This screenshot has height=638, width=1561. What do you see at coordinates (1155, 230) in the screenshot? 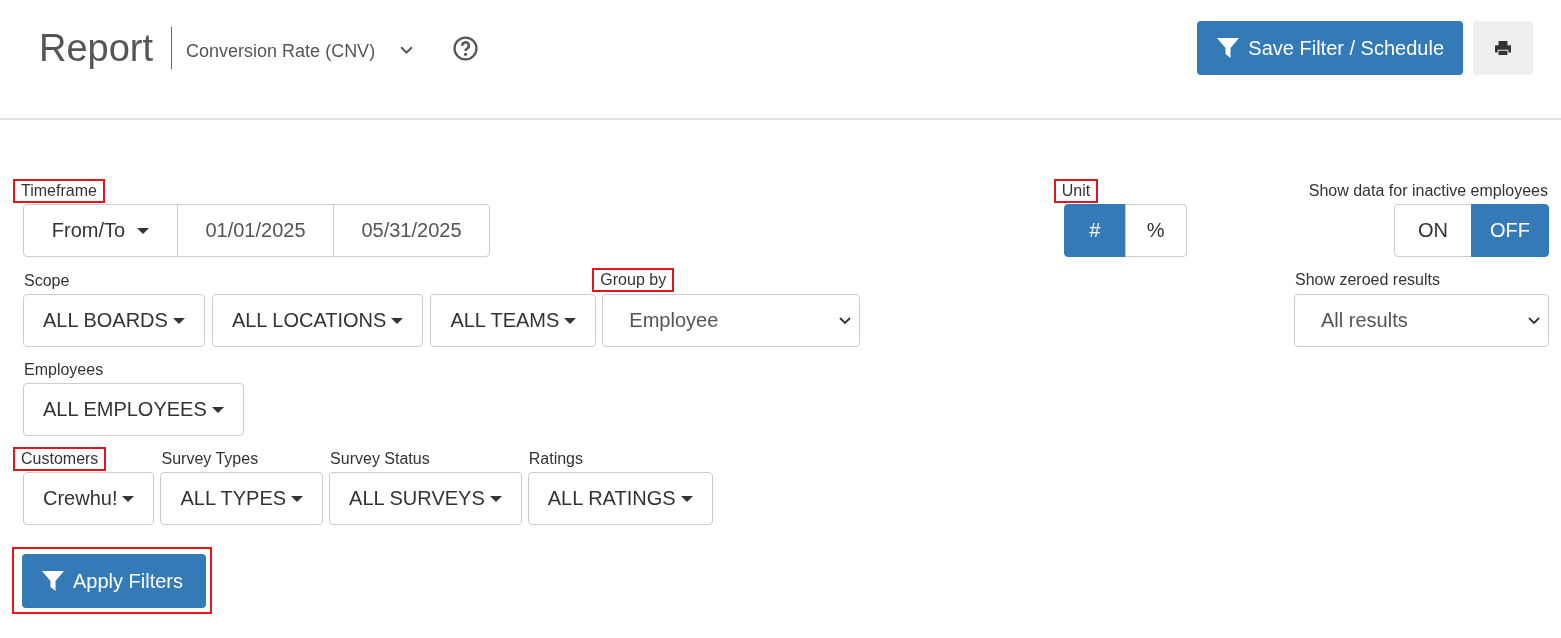
I see `unit-toggle: %` at bounding box center [1155, 230].